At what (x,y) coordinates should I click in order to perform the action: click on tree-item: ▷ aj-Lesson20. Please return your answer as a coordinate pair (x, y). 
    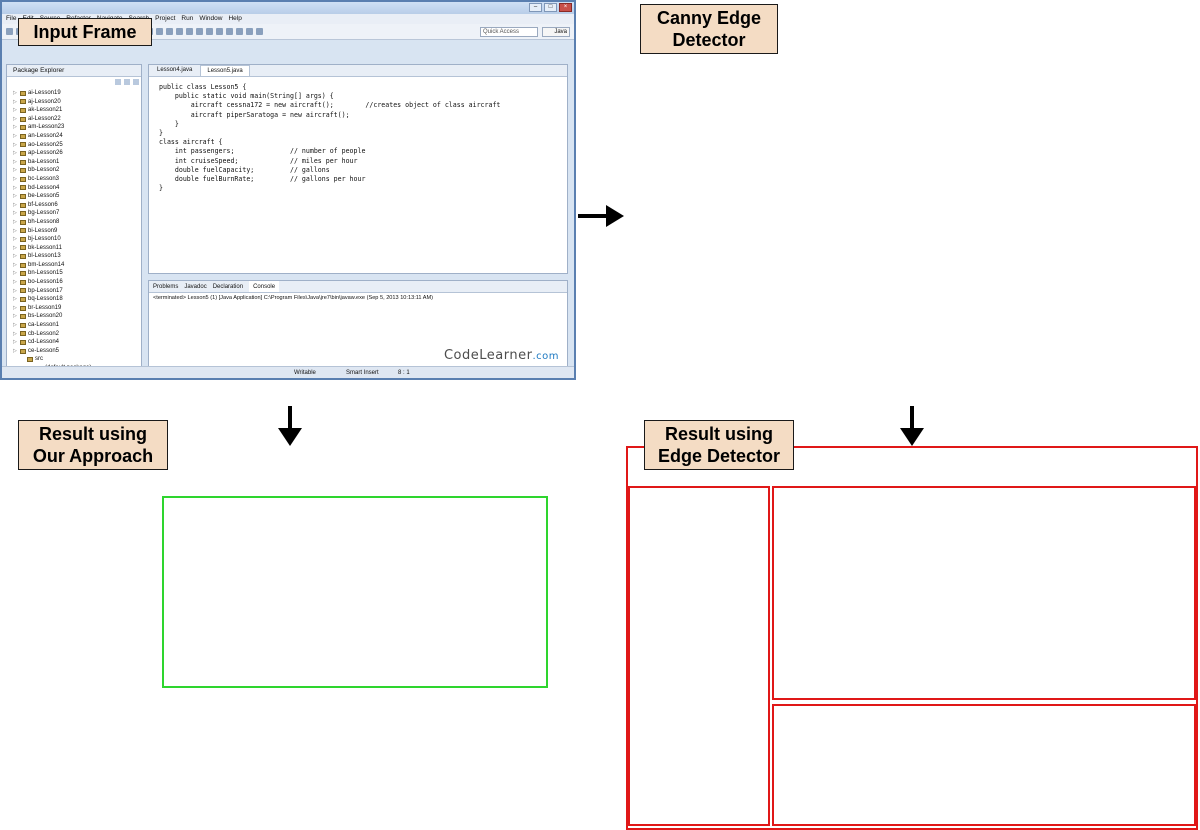
    Looking at the image, I should click on (75, 102).